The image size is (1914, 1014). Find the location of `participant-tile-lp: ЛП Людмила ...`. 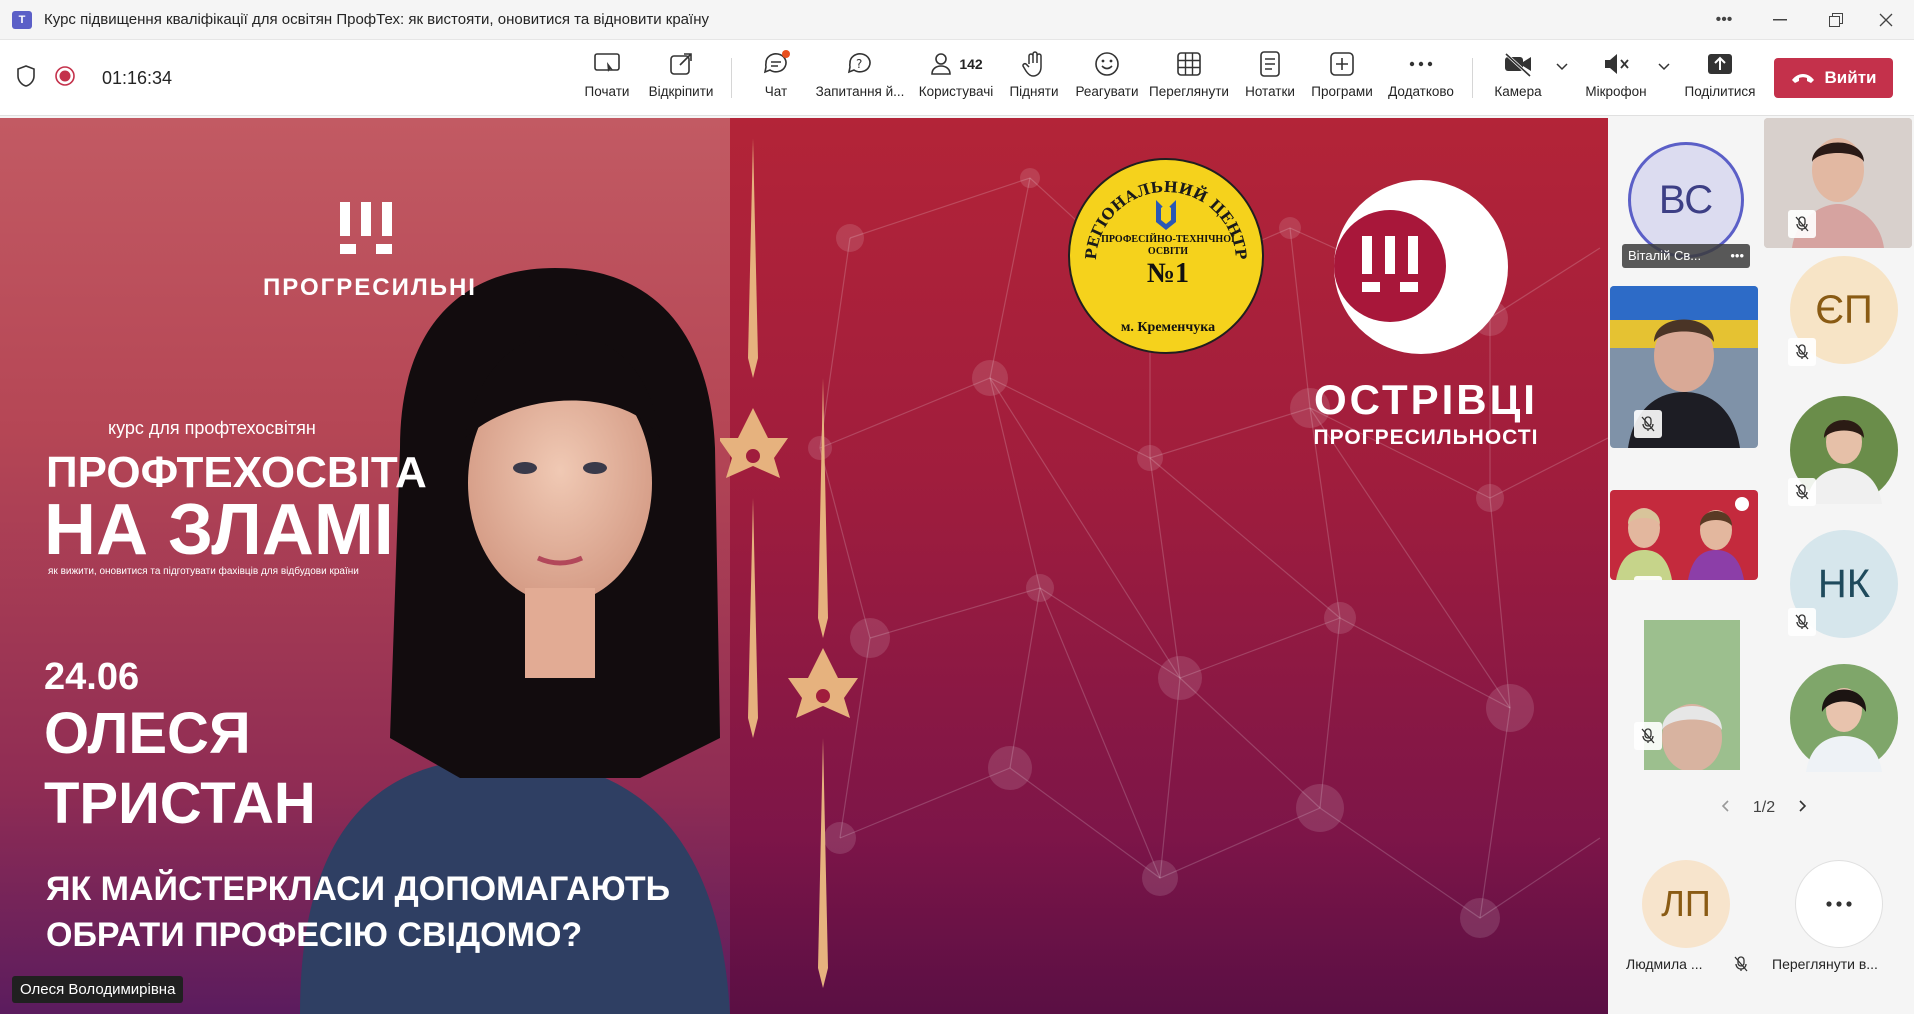

participant-tile-lp: ЛП Людмила ... is located at coordinates (1686, 921).